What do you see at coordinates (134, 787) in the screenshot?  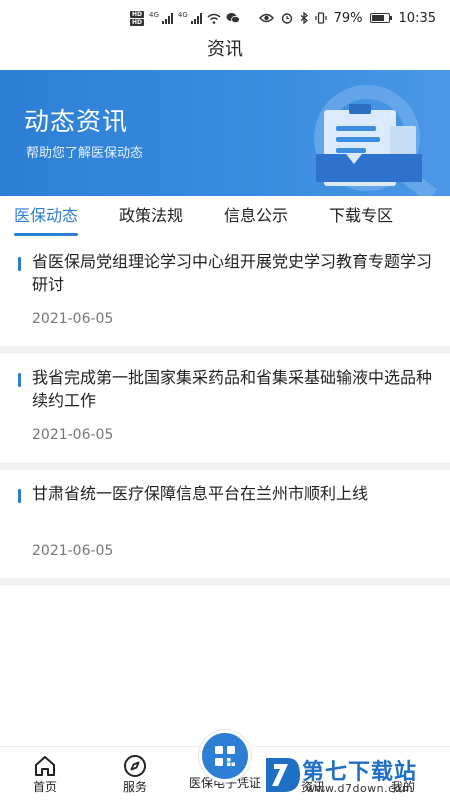 I see `nav-service-label: 服务` at bounding box center [134, 787].